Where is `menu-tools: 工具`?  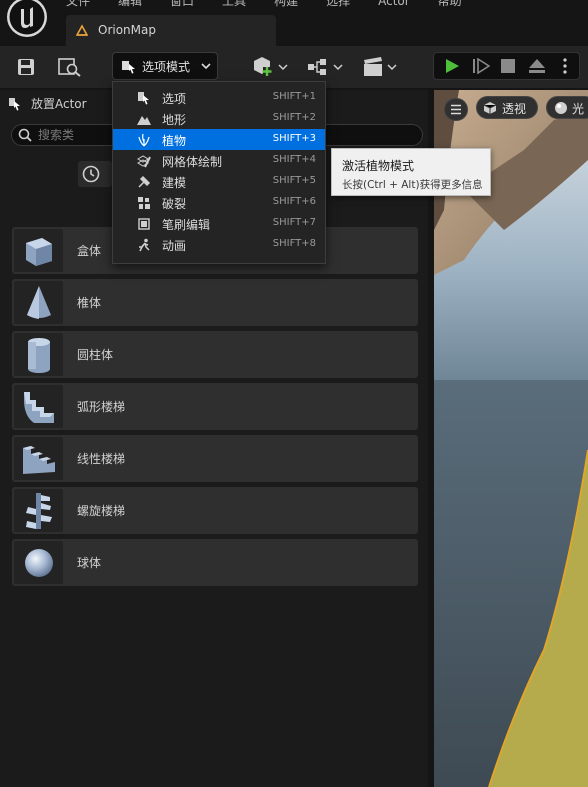 menu-tools: 工具 is located at coordinates (234, 4).